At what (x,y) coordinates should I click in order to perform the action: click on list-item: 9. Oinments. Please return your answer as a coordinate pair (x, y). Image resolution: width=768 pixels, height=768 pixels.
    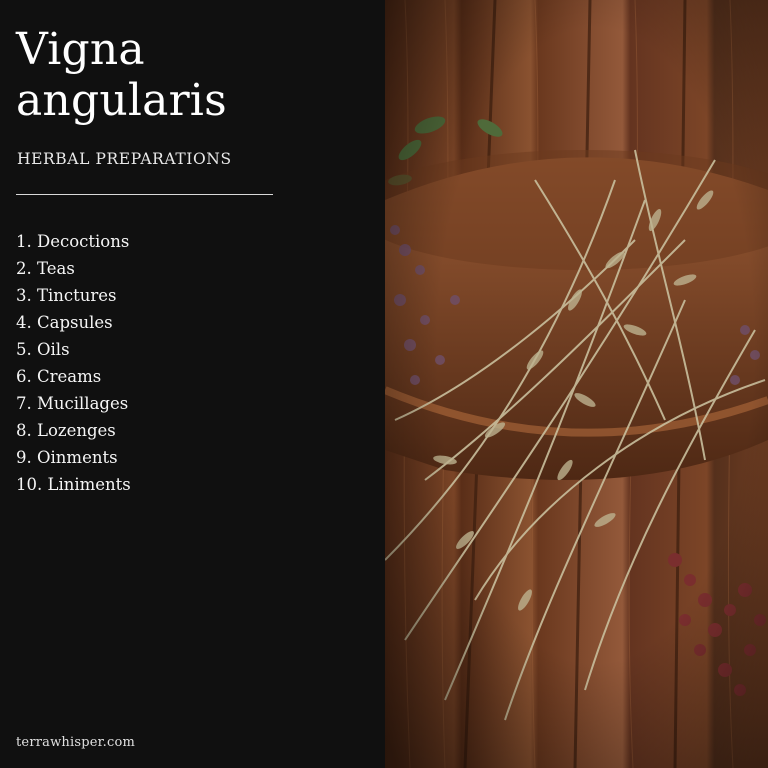
    Looking at the image, I should click on (67, 457).